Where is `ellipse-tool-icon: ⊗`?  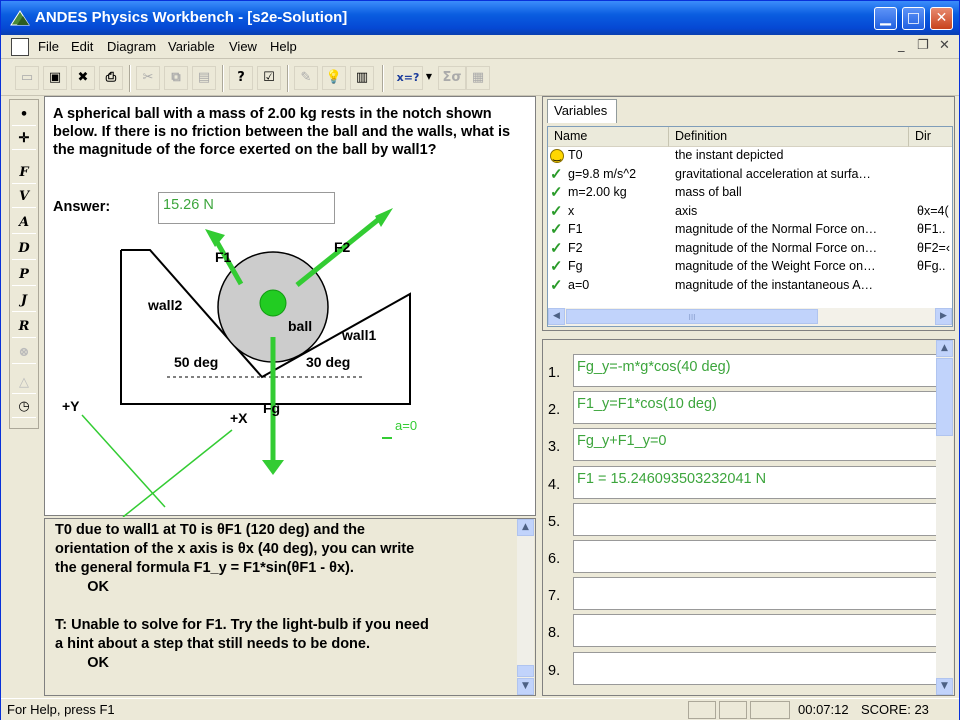
ellipse-tool-icon: ⊗ is located at coordinates (24, 353).